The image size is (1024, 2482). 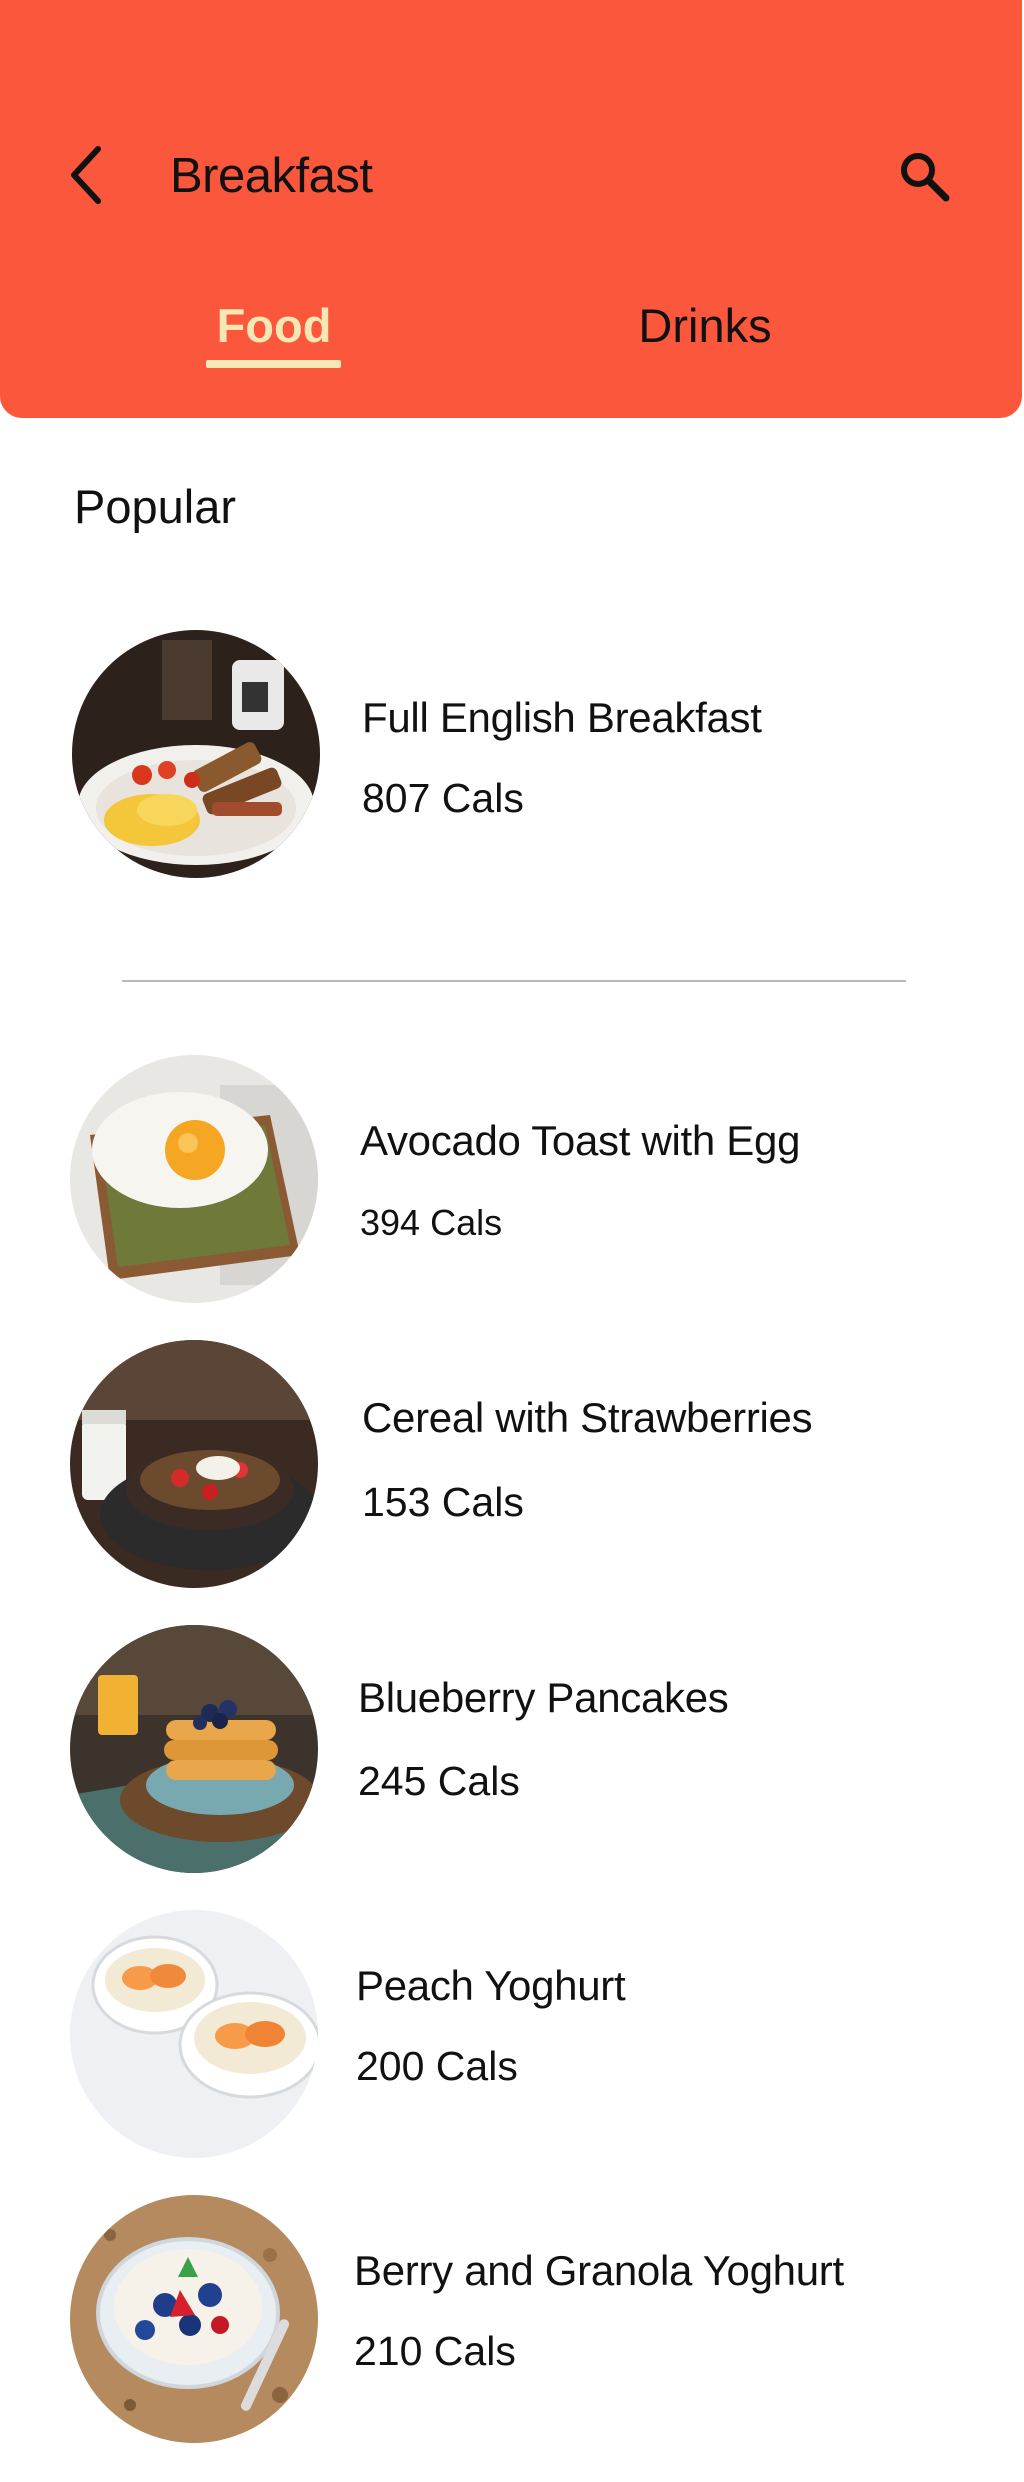 I want to click on search-button, so click(x=924, y=176).